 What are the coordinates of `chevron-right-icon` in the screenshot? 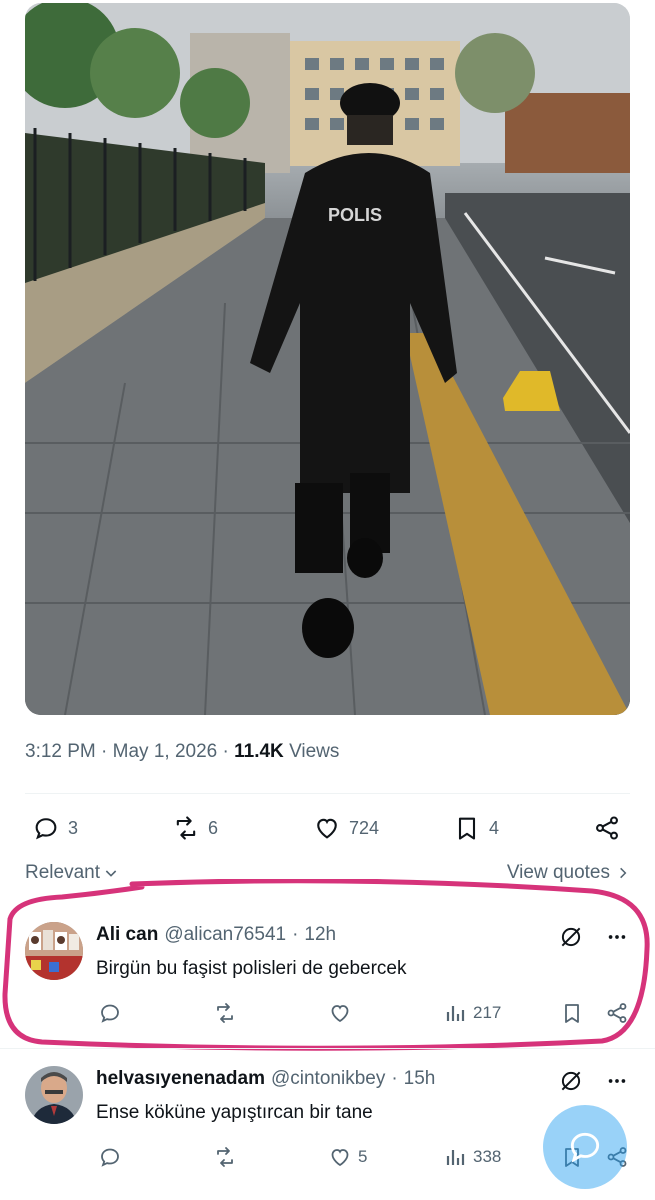 It's located at (623, 873).